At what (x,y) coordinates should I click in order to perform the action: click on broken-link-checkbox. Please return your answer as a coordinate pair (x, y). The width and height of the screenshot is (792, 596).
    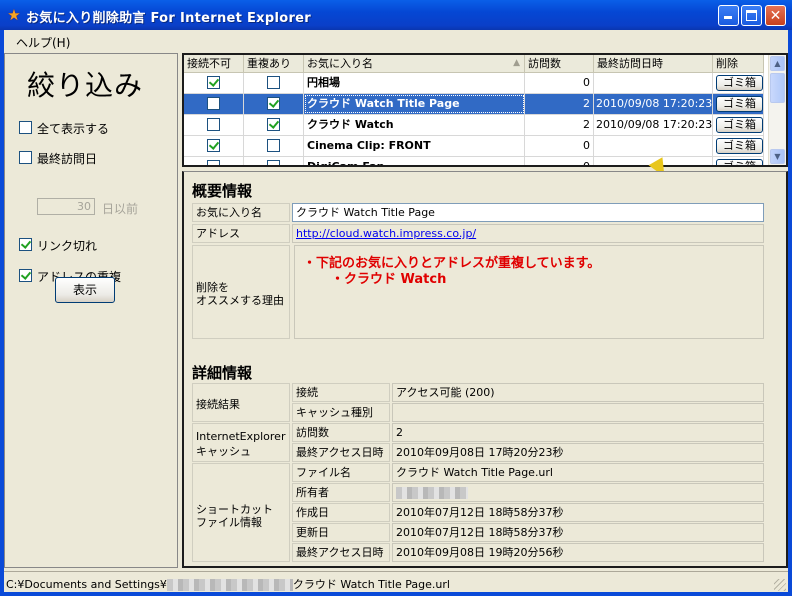
    Looking at the image, I should click on (25, 244).